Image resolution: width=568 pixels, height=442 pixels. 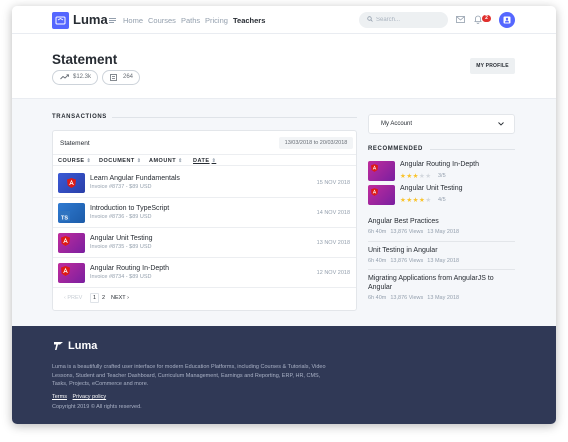 What do you see at coordinates (501, 124) in the screenshot?
I see `chevron-down-icon` at bounding box center [501, 124].